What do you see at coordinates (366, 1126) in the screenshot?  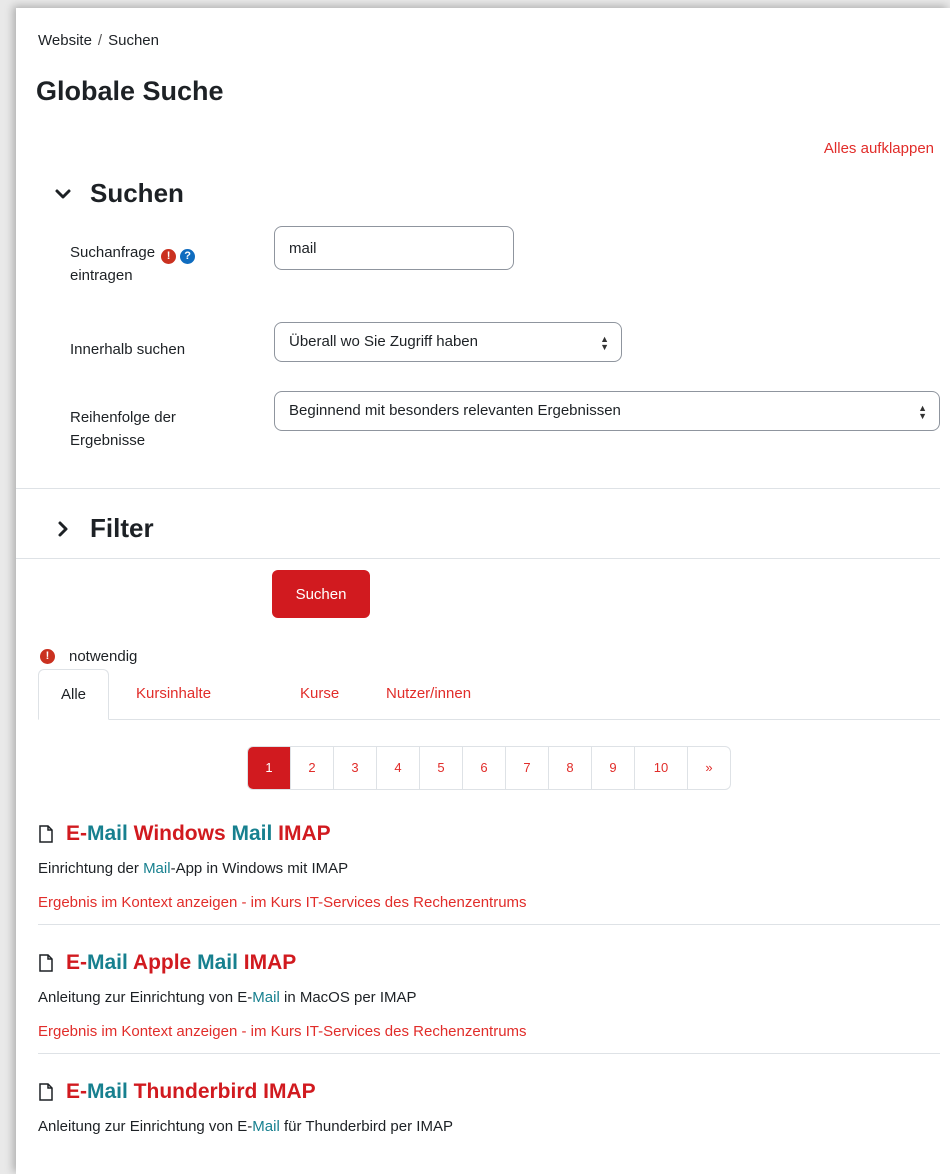 I see `result-desc-part: für Thunderbird per IMAP` at bounding box center [366, 1126].